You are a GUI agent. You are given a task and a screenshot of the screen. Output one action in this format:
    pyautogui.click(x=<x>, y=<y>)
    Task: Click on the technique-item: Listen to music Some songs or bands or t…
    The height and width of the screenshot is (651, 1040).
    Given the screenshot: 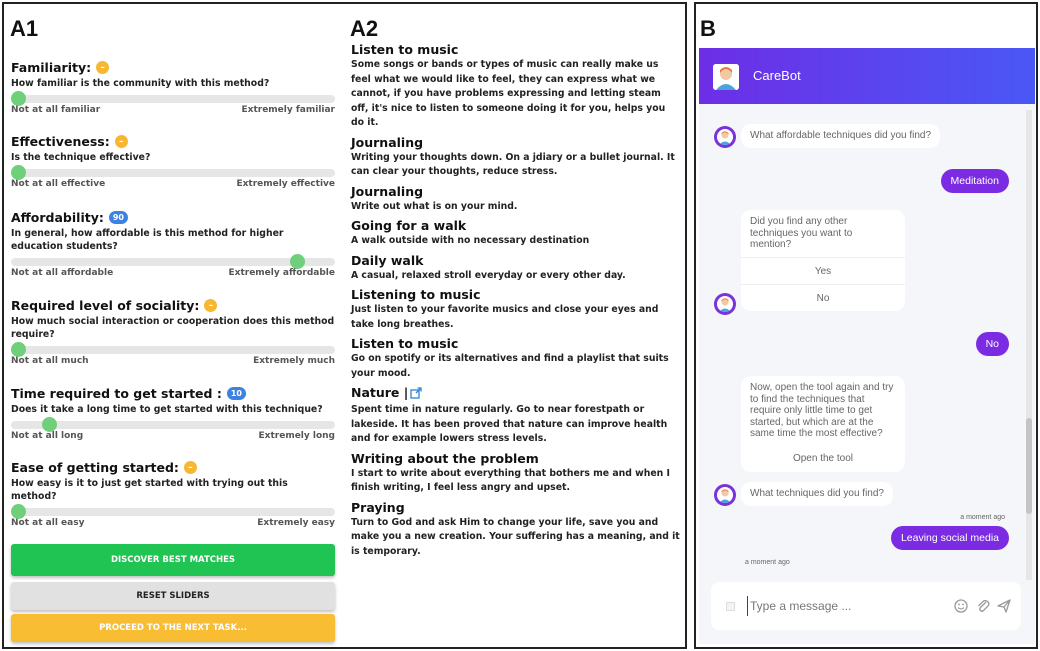 What is the action you would take?
    pyautogui.click(x=516, y=86)
    